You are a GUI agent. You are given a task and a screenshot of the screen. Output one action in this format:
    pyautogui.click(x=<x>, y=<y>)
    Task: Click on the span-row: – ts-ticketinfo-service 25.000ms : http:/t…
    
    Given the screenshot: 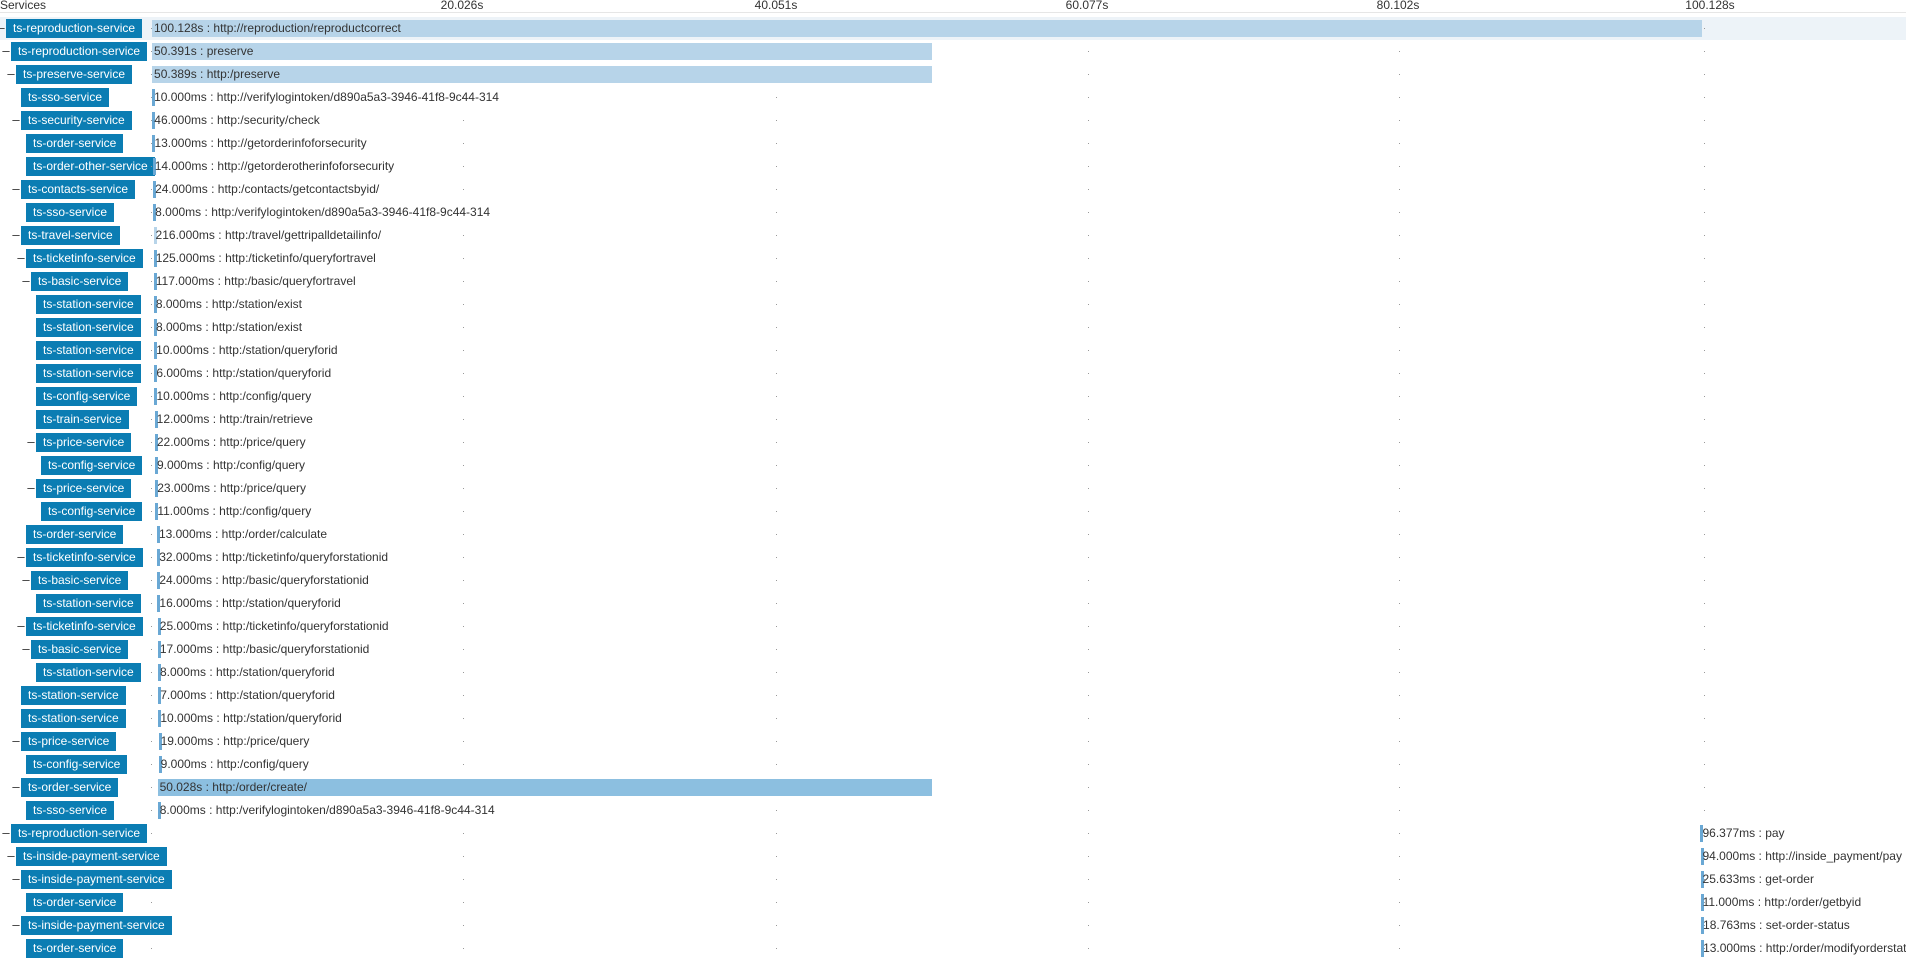 What is the action you would take?
    pyautogui.click(x=953, y=626)
    